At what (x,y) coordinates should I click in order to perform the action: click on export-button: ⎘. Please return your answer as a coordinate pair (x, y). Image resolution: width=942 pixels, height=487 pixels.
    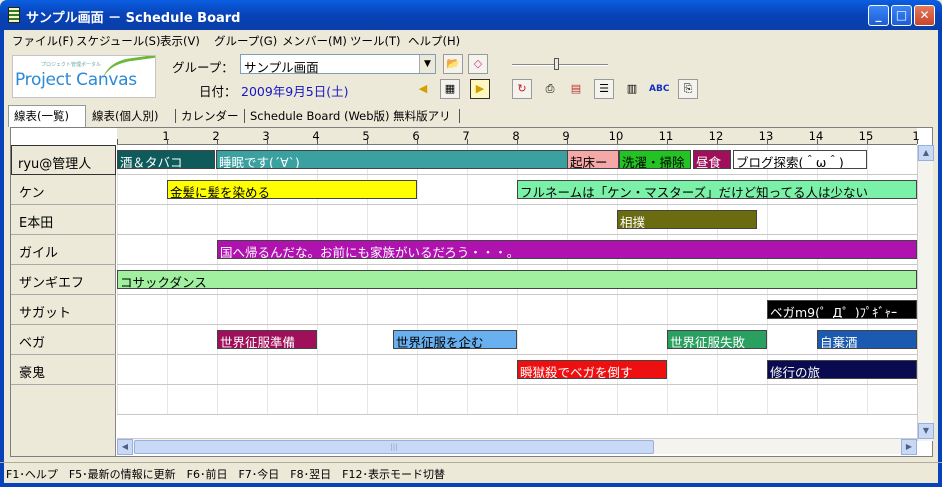
    Looking at the image, I should click on (688, 89).